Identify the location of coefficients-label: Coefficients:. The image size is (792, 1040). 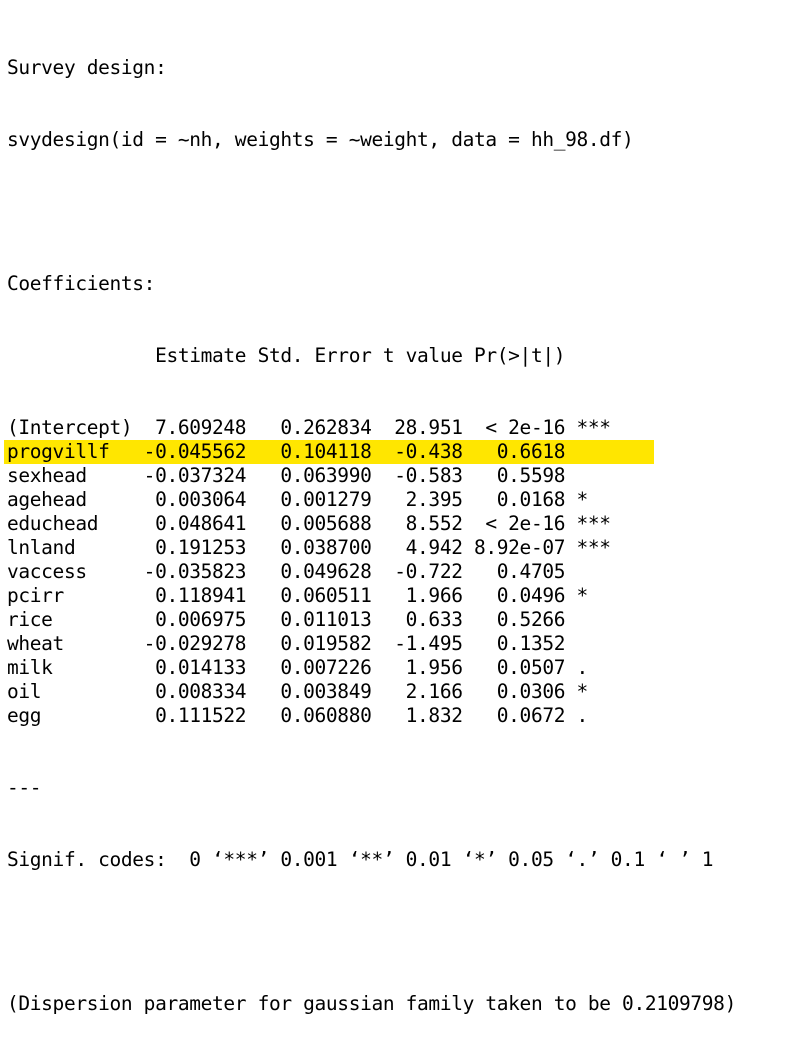
(81, 283).